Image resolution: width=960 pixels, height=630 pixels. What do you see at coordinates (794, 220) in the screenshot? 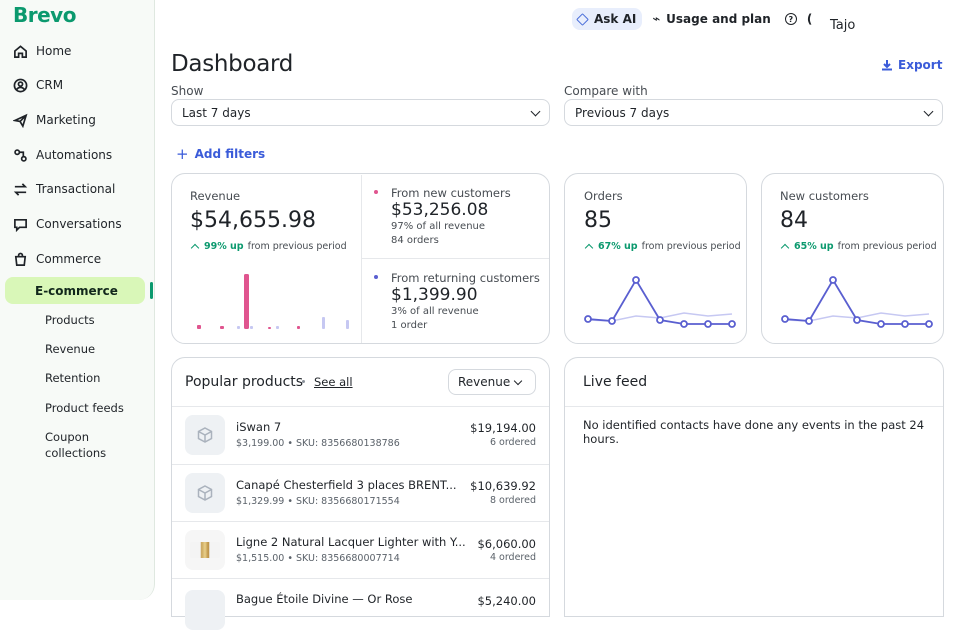
I see `new-customers-card-value: 84` at bounding box center [794, 220].